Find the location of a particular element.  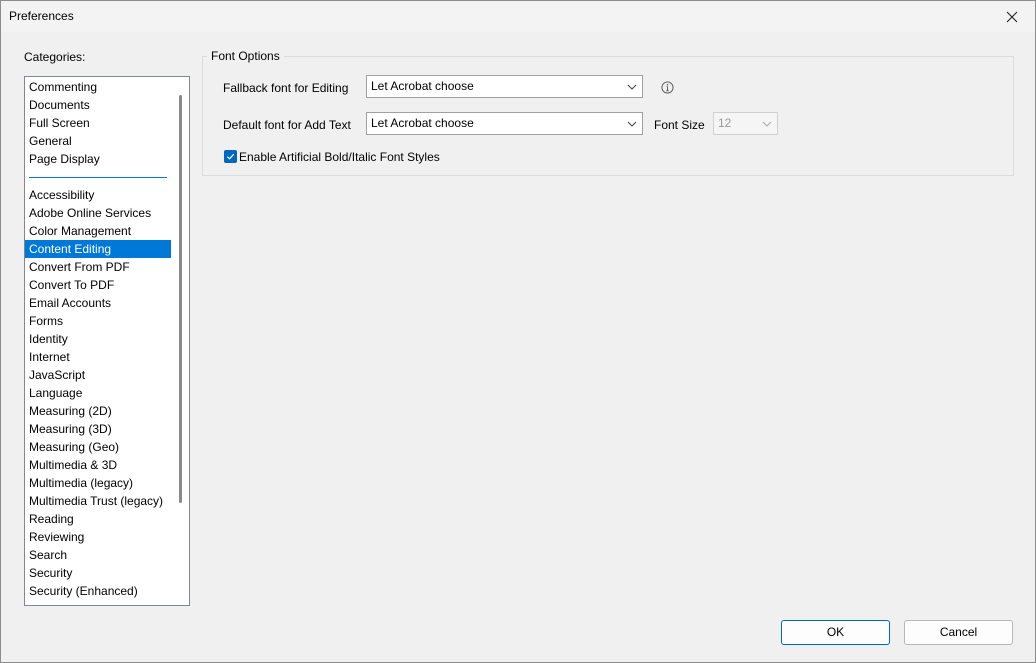

ok-button: OK is located at coordinates (835, 632).